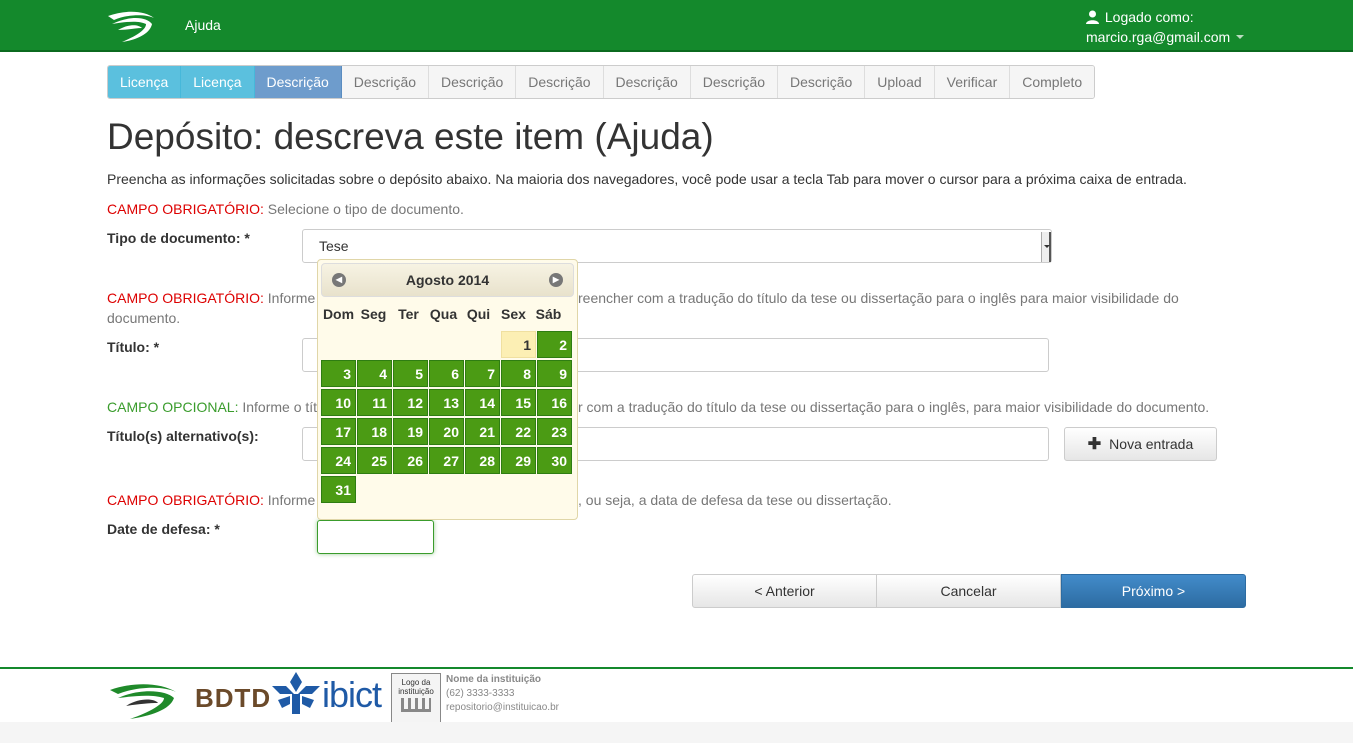  I want to click on user-email: marcio.rga@gmail.com, so click(1158, 37).